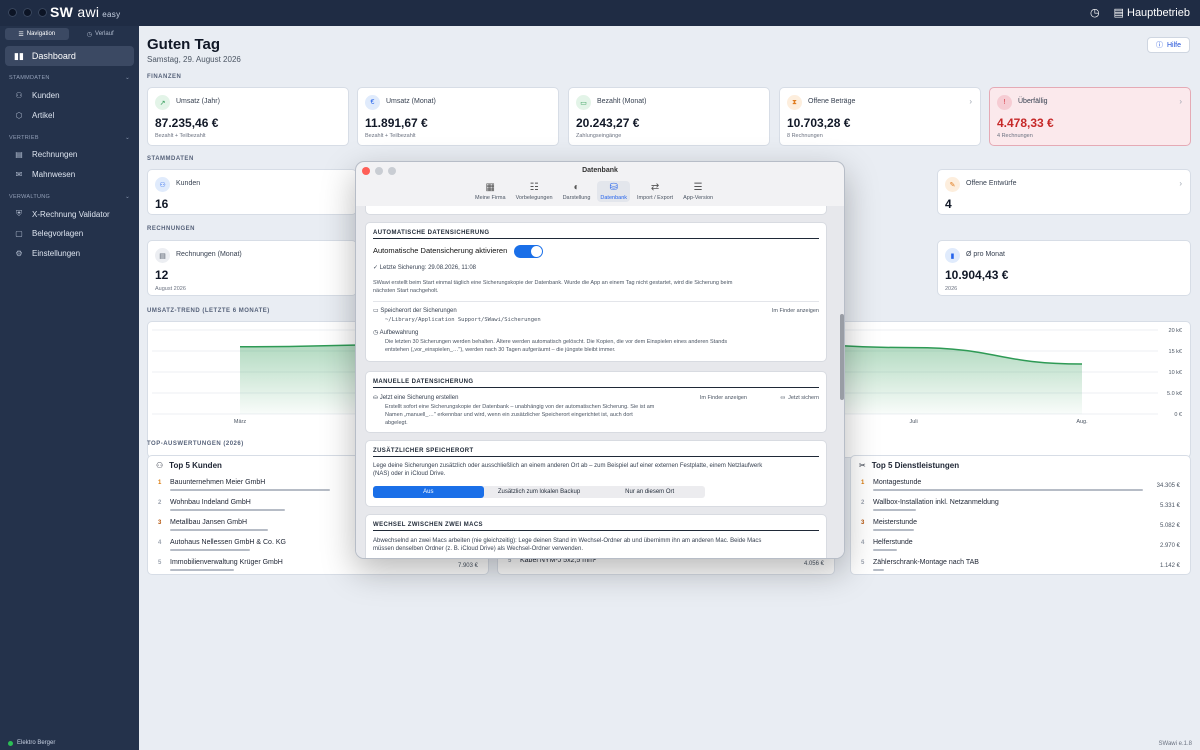 This screenshot has width=1200, height=750. Describe the element at coordinates (1090, 116) in the screenshot. I see `card-ueberfaellig: ! Überfällig › 4.478,33 € 4 Rechnungen` at that location.